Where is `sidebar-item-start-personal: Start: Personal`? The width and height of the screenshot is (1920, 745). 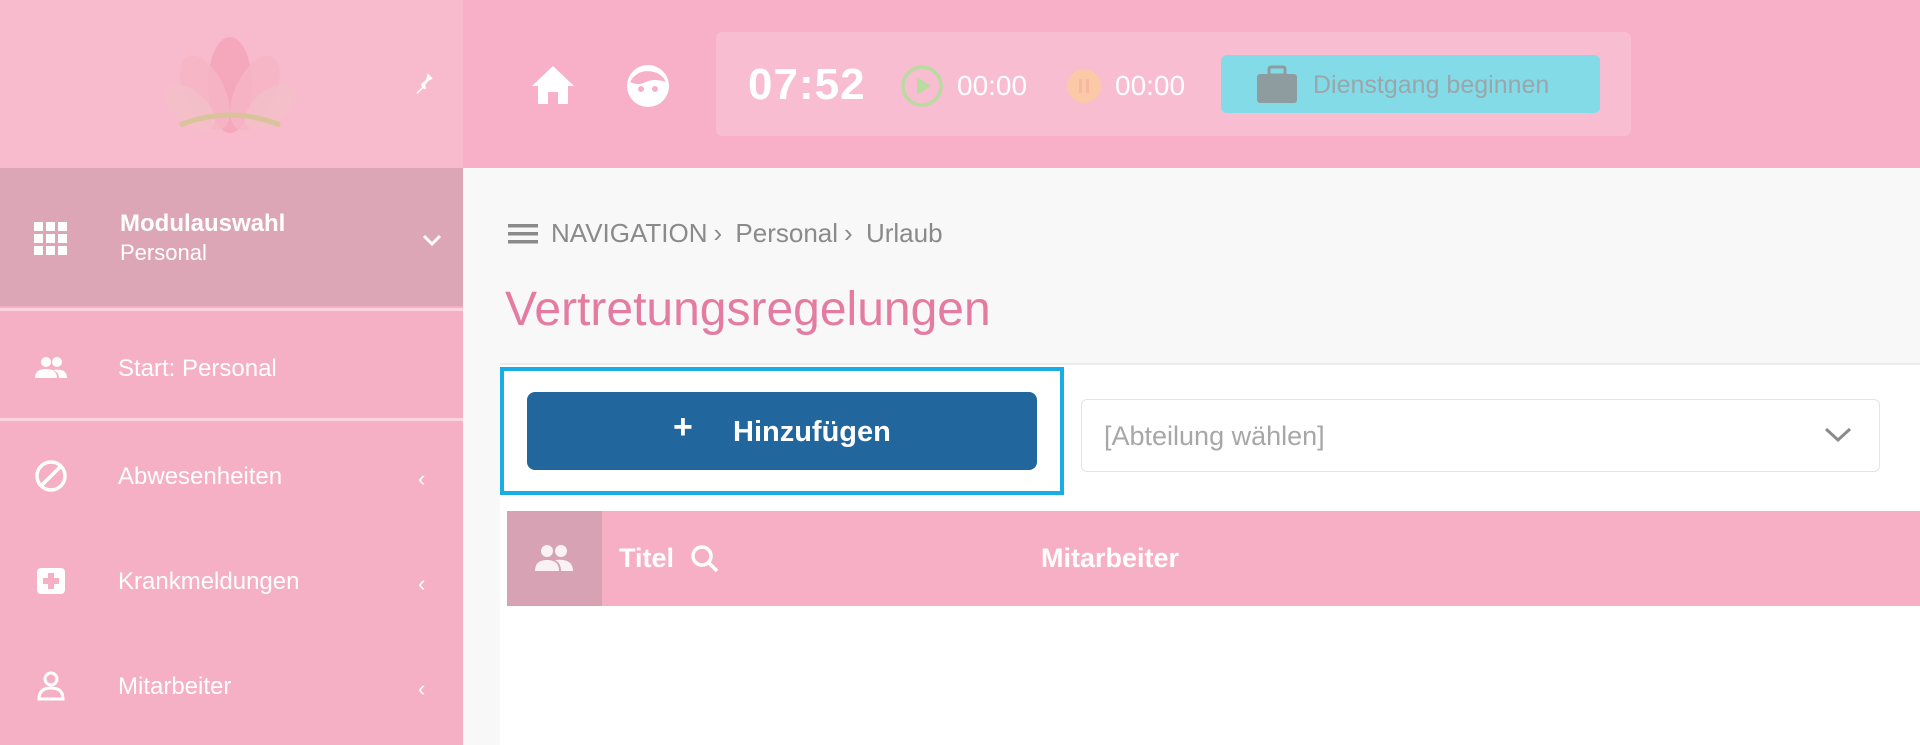
sidebar-item-start-personal: Start: Personal is located at coordinates (231, 368).